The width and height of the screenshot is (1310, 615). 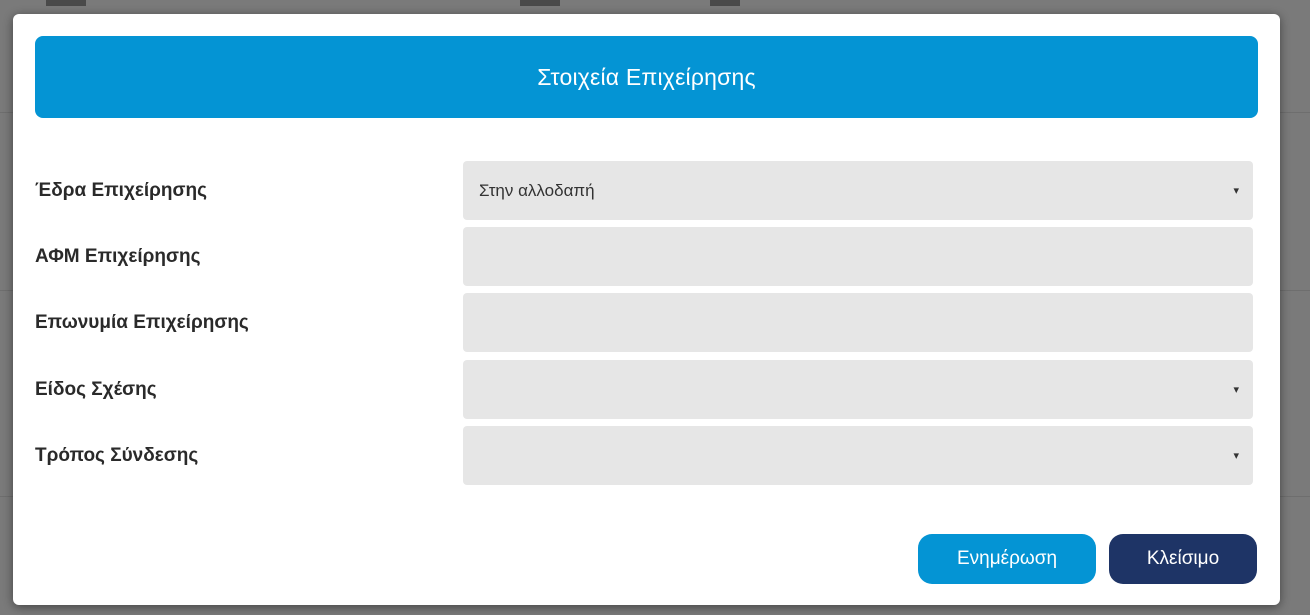 I want to click on field-row-relation: Είδος Σχέσης ▾, so click(x=646, y=389).